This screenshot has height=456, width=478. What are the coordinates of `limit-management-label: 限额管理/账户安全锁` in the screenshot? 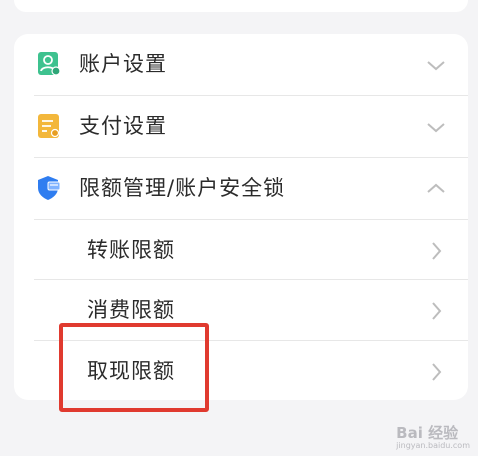 It's located at (182, 188).